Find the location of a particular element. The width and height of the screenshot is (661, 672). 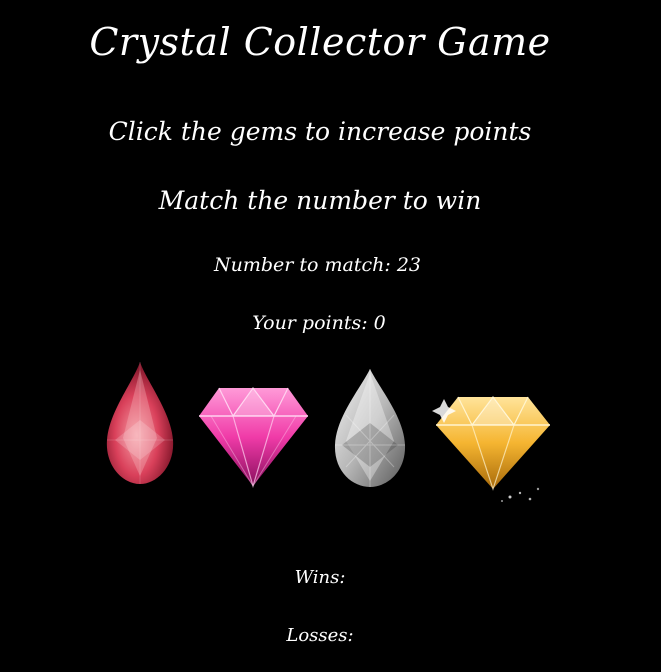

wins-label: Wins: is located at coordinates (320, 577).